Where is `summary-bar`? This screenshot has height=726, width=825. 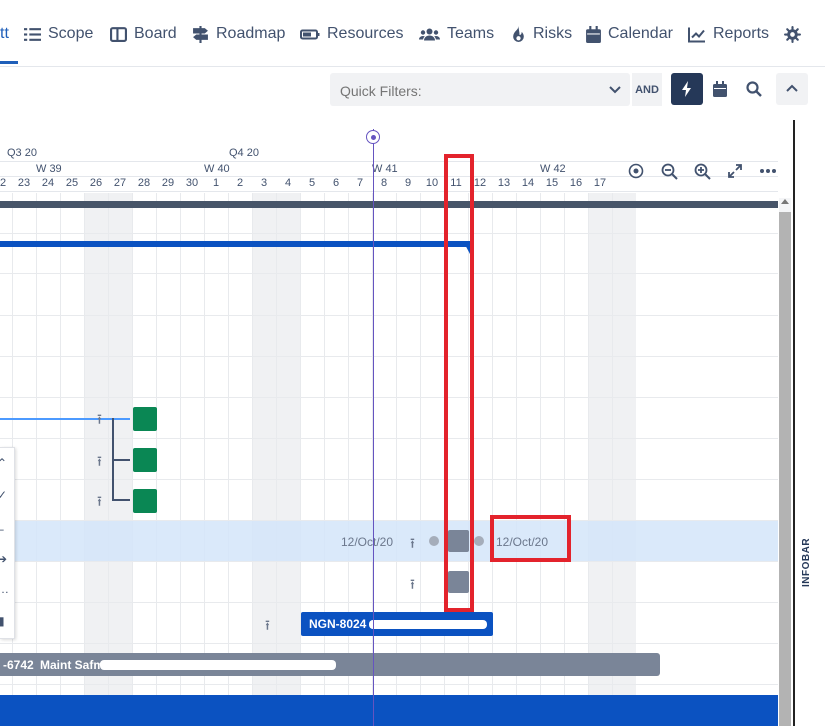 summary-bar is located at coordinates (389, 204).